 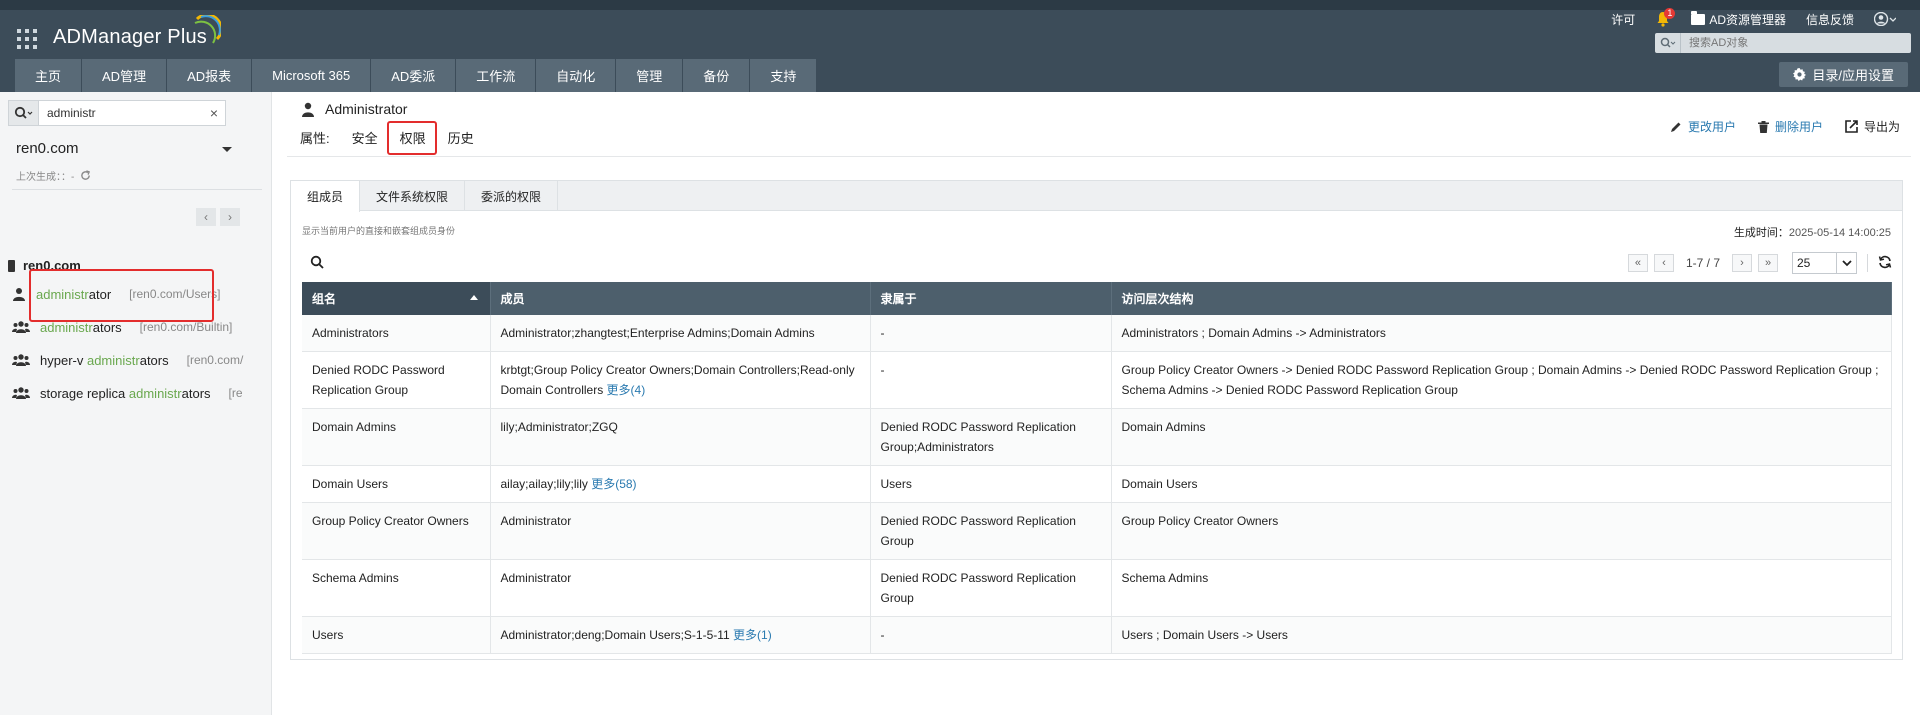 What do you see at coordinates (317, 263) in the screenshot?
I see `table-search-icon` at bounding box center [317, 263].